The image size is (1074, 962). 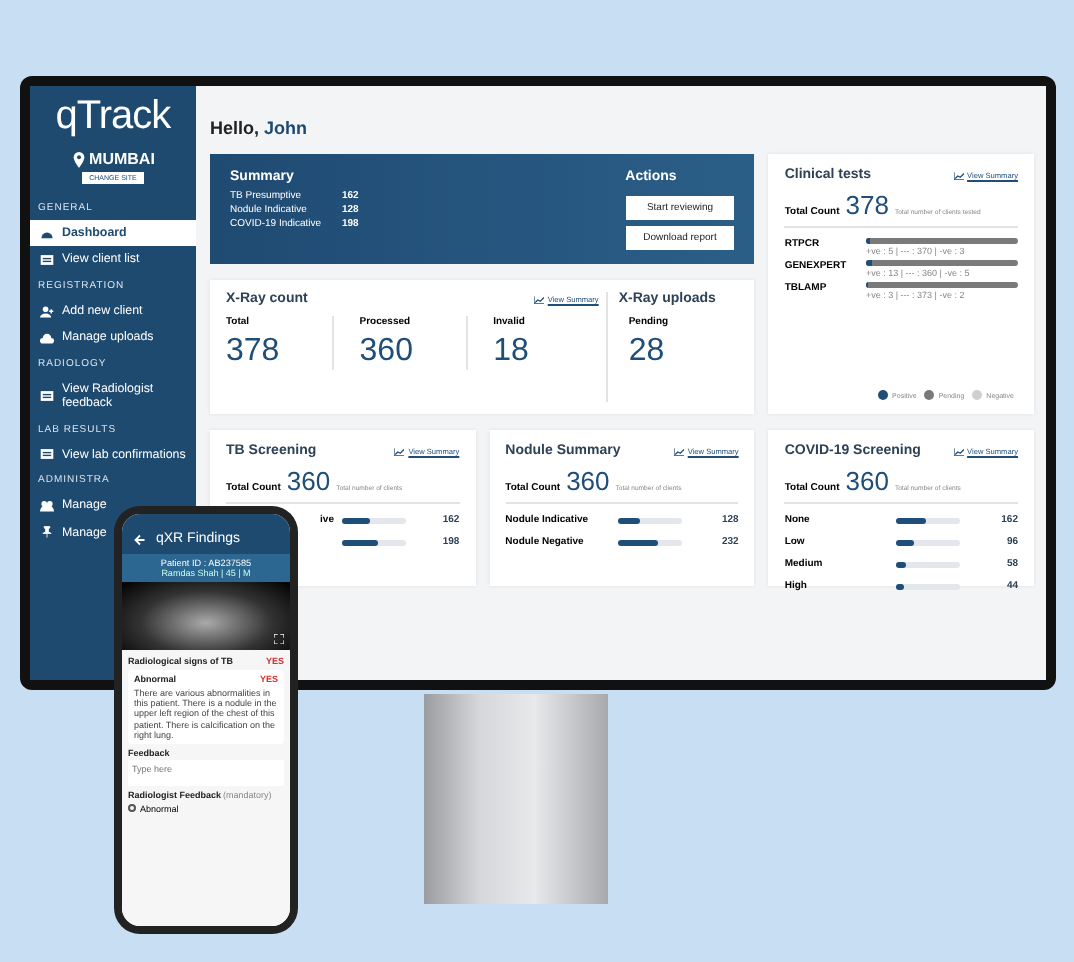 What do you see at coordinates (132, 808) in the screenshot?
I see `radio-button` at bounding box center [132, 808].